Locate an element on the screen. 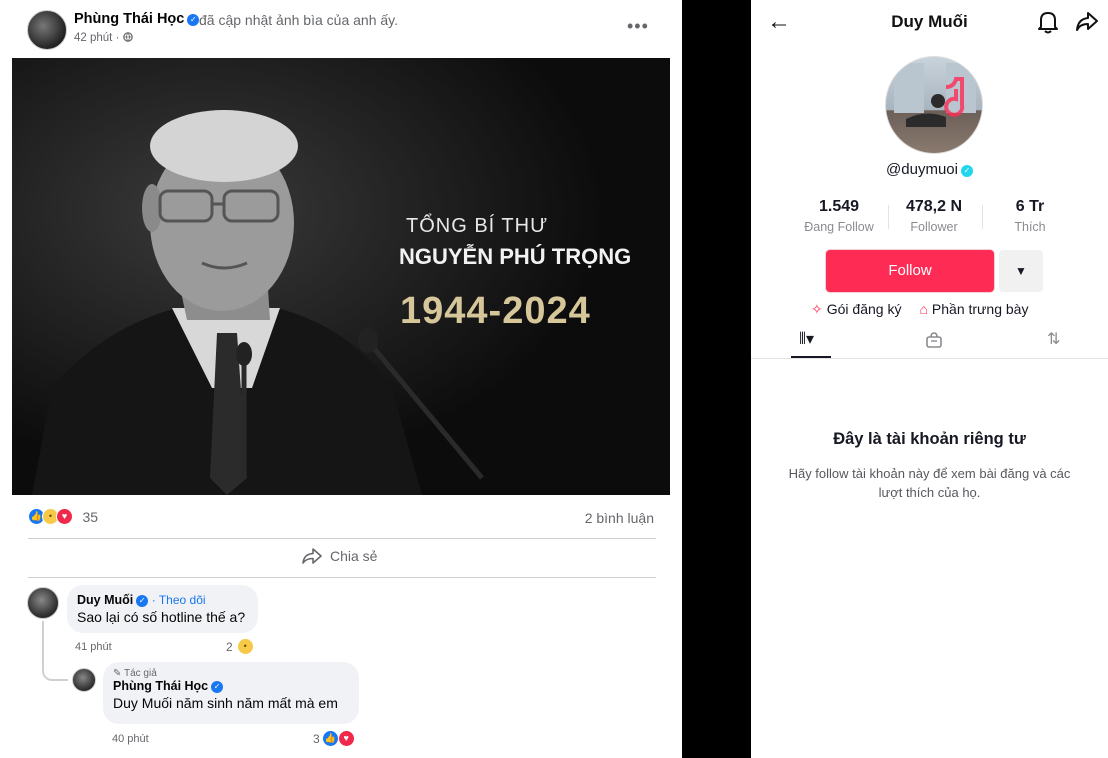 This screenshot has width=1108, height=758. stat-followers-count: 478,2 N is located at coordinates (934, 206).